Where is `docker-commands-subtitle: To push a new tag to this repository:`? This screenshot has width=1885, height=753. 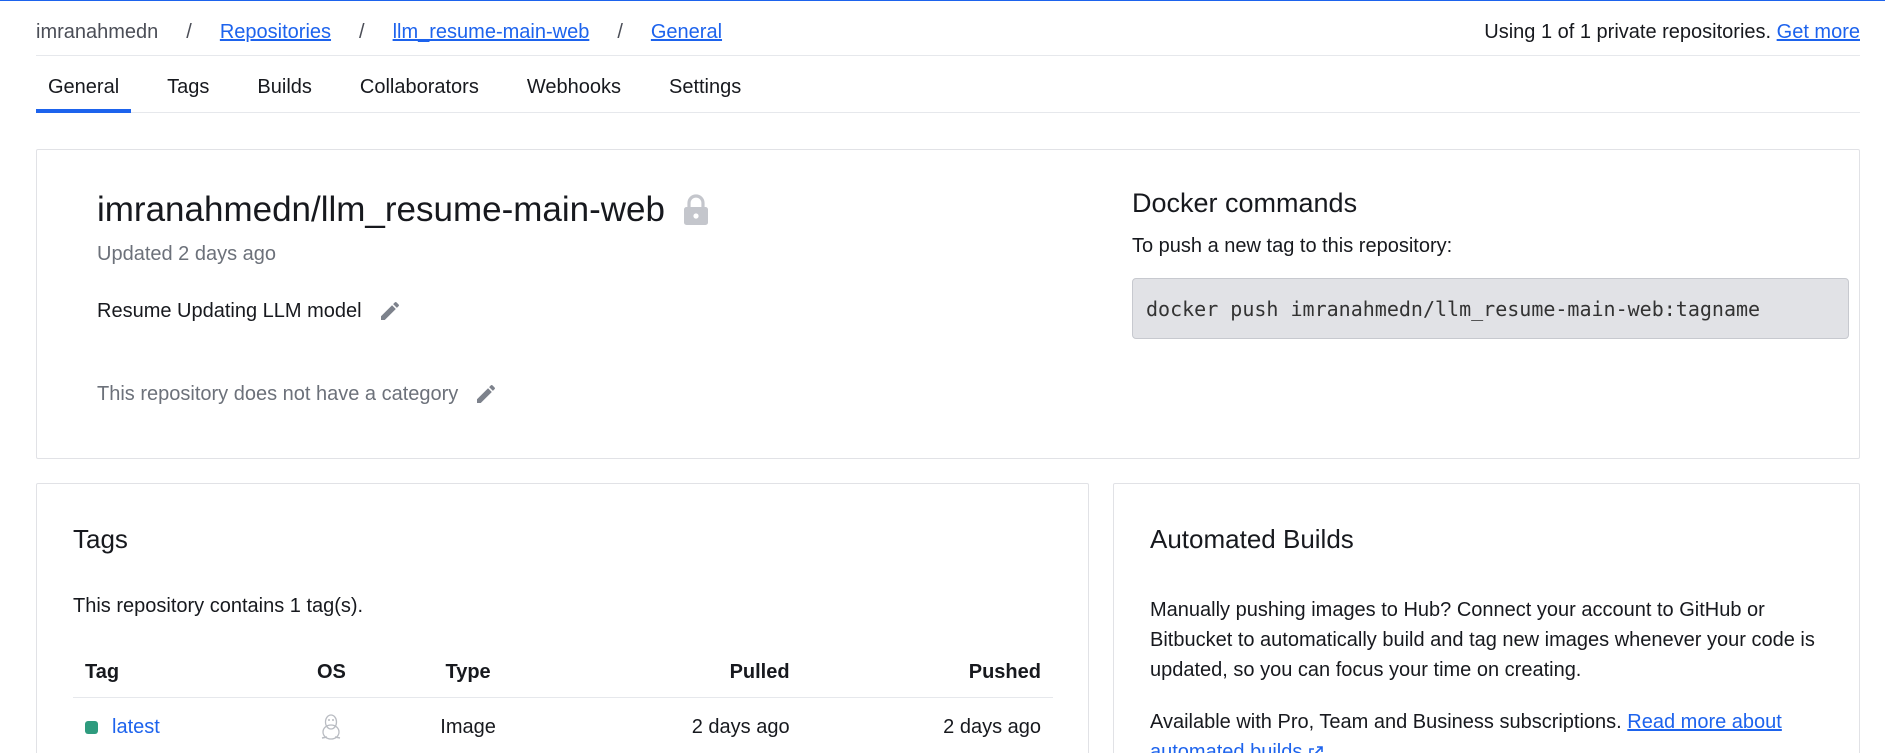 docker-commands-subtitle: To push a new tag to this repository: is located at coordinates (1292, 246).